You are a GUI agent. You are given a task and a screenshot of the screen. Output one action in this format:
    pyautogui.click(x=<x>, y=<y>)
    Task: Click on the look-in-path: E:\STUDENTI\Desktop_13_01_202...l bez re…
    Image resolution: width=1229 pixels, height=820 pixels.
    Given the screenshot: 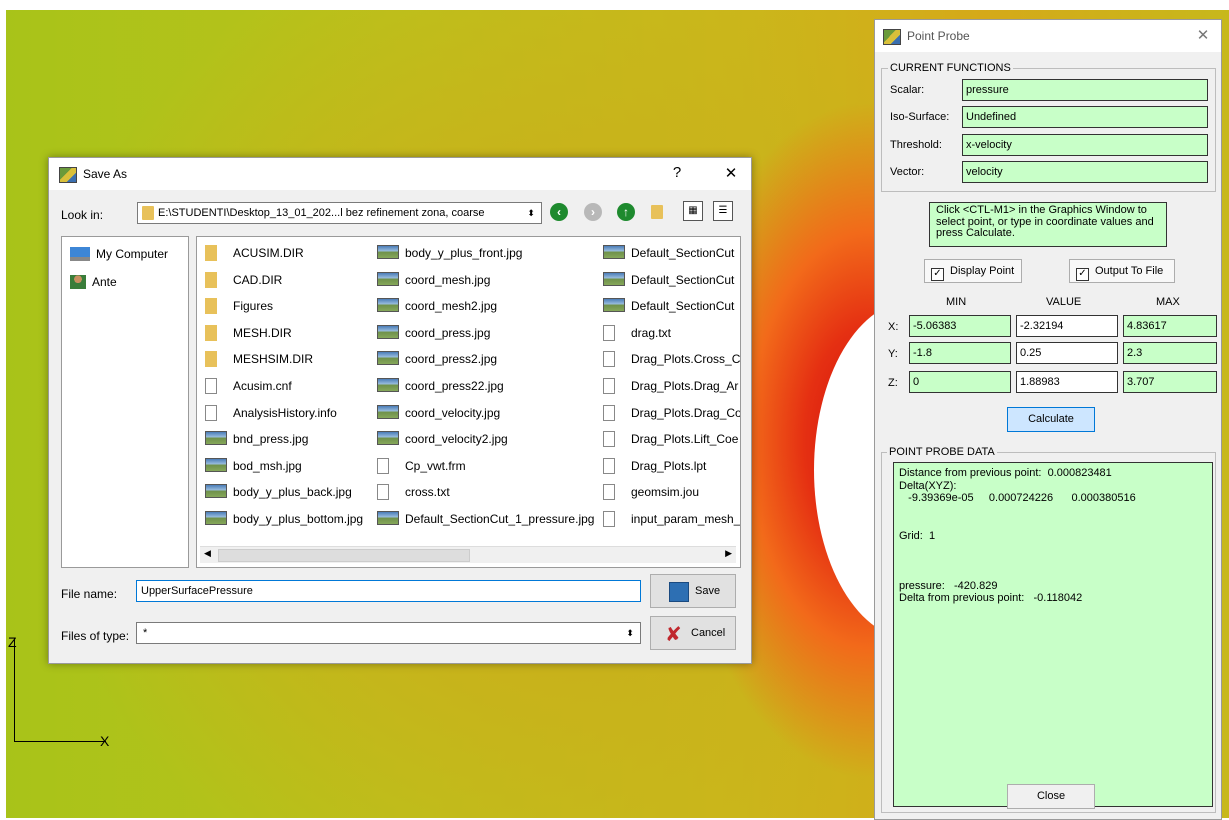 What is the action you would take?
    pyautogui.click(x=321, y=213)
    